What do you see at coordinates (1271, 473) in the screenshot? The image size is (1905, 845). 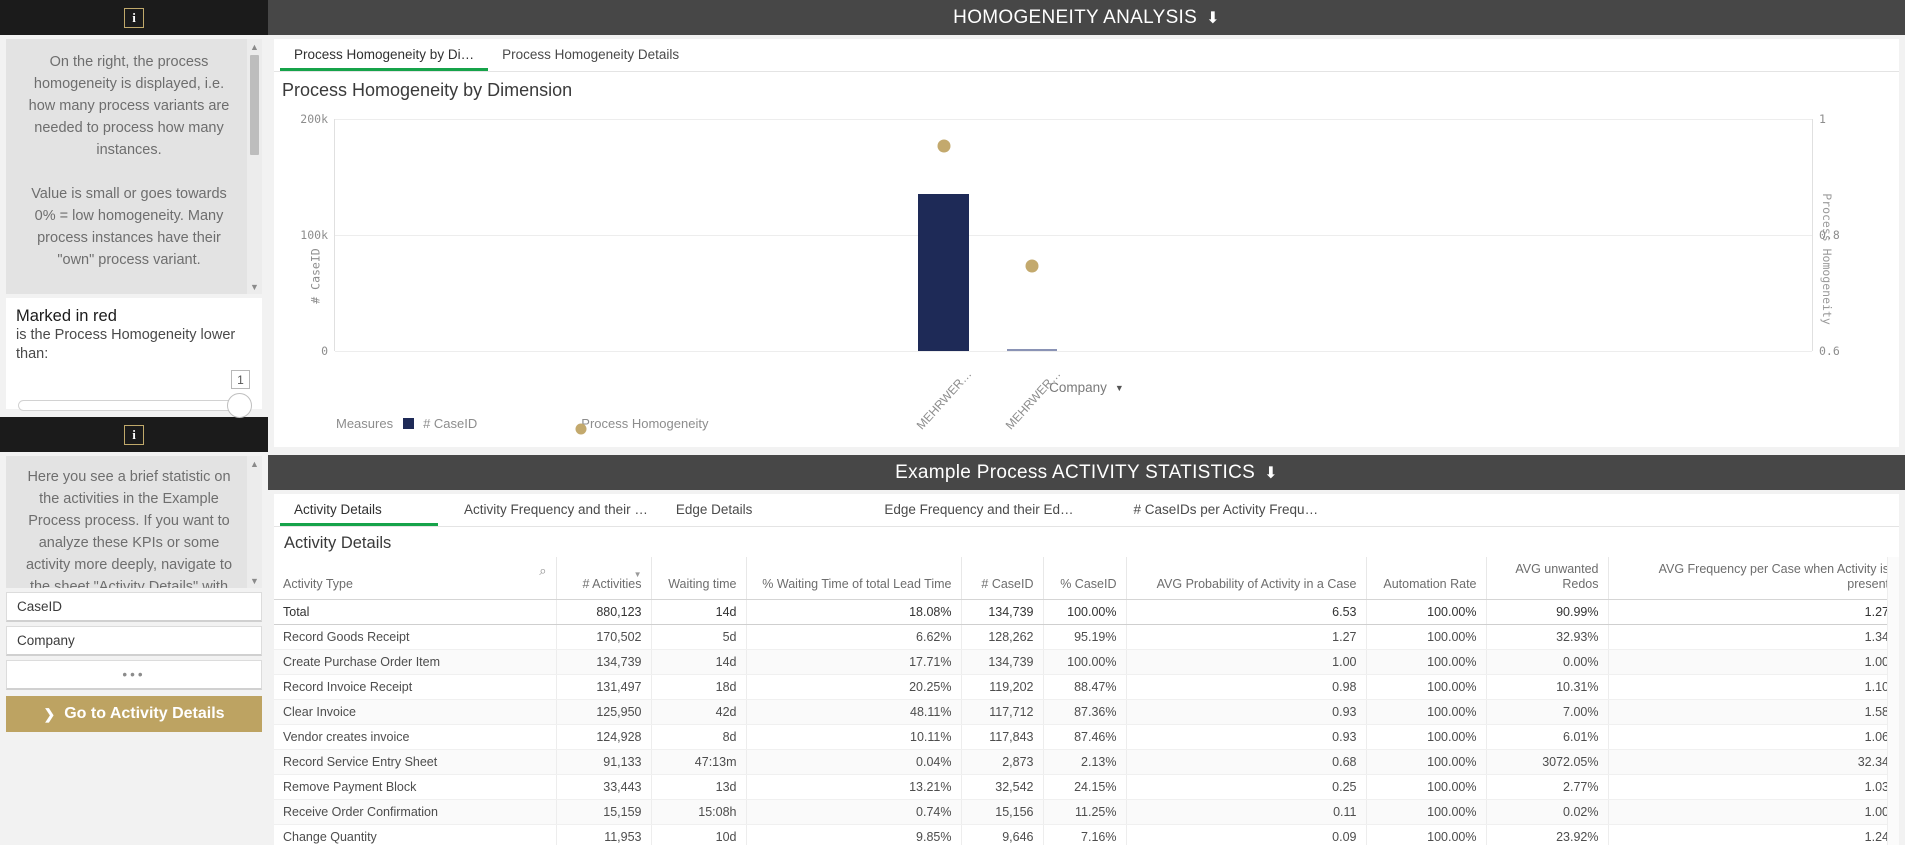 I see `download-icon-2: ⬇` at bounding box center [1271, 473].